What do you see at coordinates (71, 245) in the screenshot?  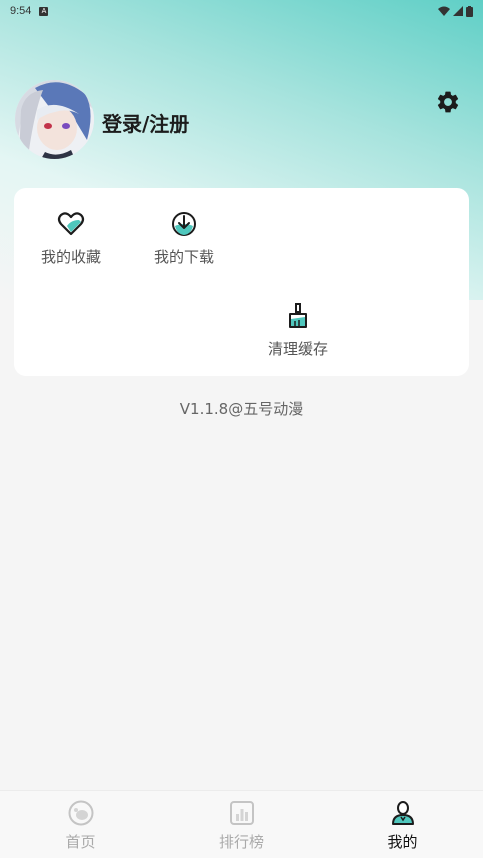 I see `my-favorites-button: 我的收藏` at bounding box center [71, 245].